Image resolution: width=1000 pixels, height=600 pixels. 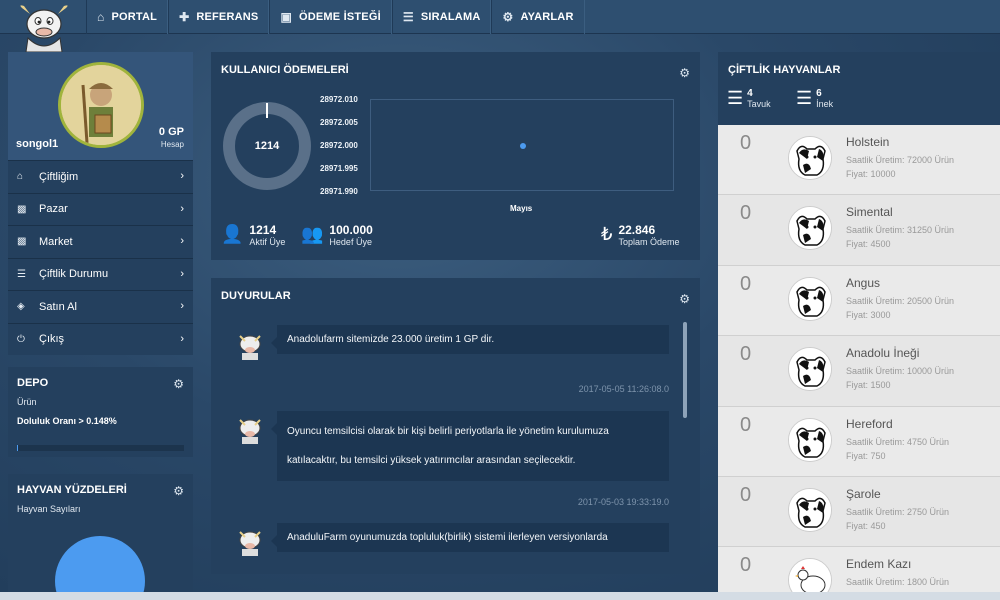 I want to click on stat-active-members: 👤 1214 Aktif Üye, so click(x=253, y=236).